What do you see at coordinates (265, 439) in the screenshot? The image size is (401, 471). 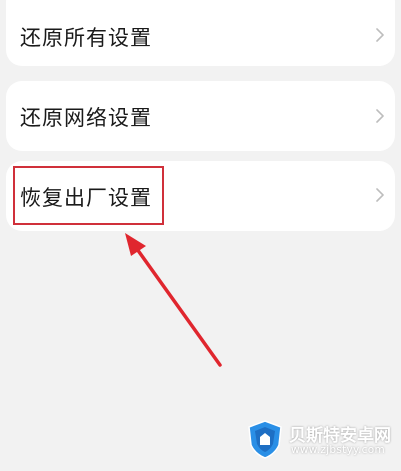 I see `shield-logo-icon` at bounding box center [265, 439].